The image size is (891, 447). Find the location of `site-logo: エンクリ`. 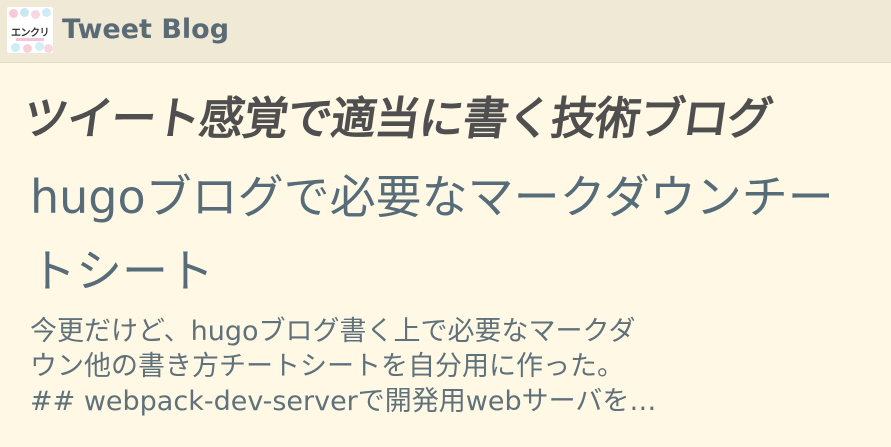

site-logo: エンクリ is located at coordinates (30, 30).